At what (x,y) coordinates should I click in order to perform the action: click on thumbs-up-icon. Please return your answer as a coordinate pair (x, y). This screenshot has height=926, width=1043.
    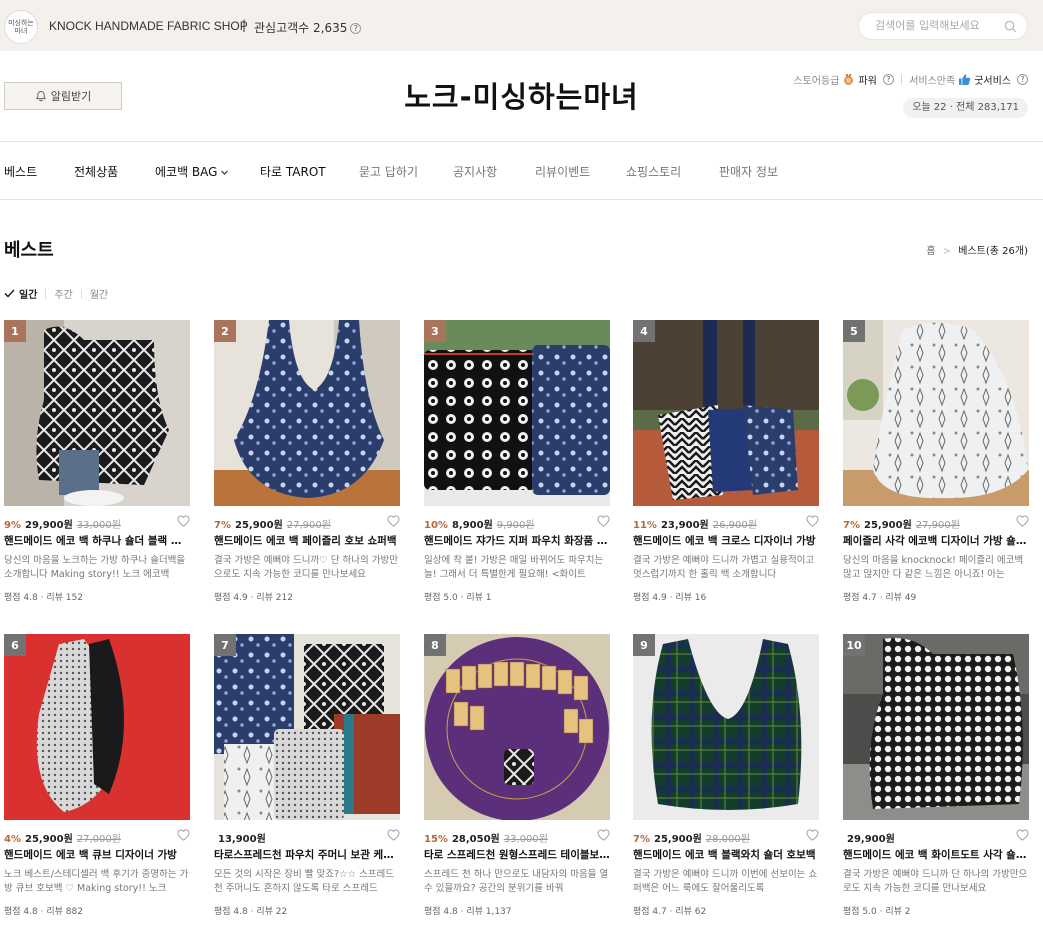
    Looking at the image, I should click on (965, 79).